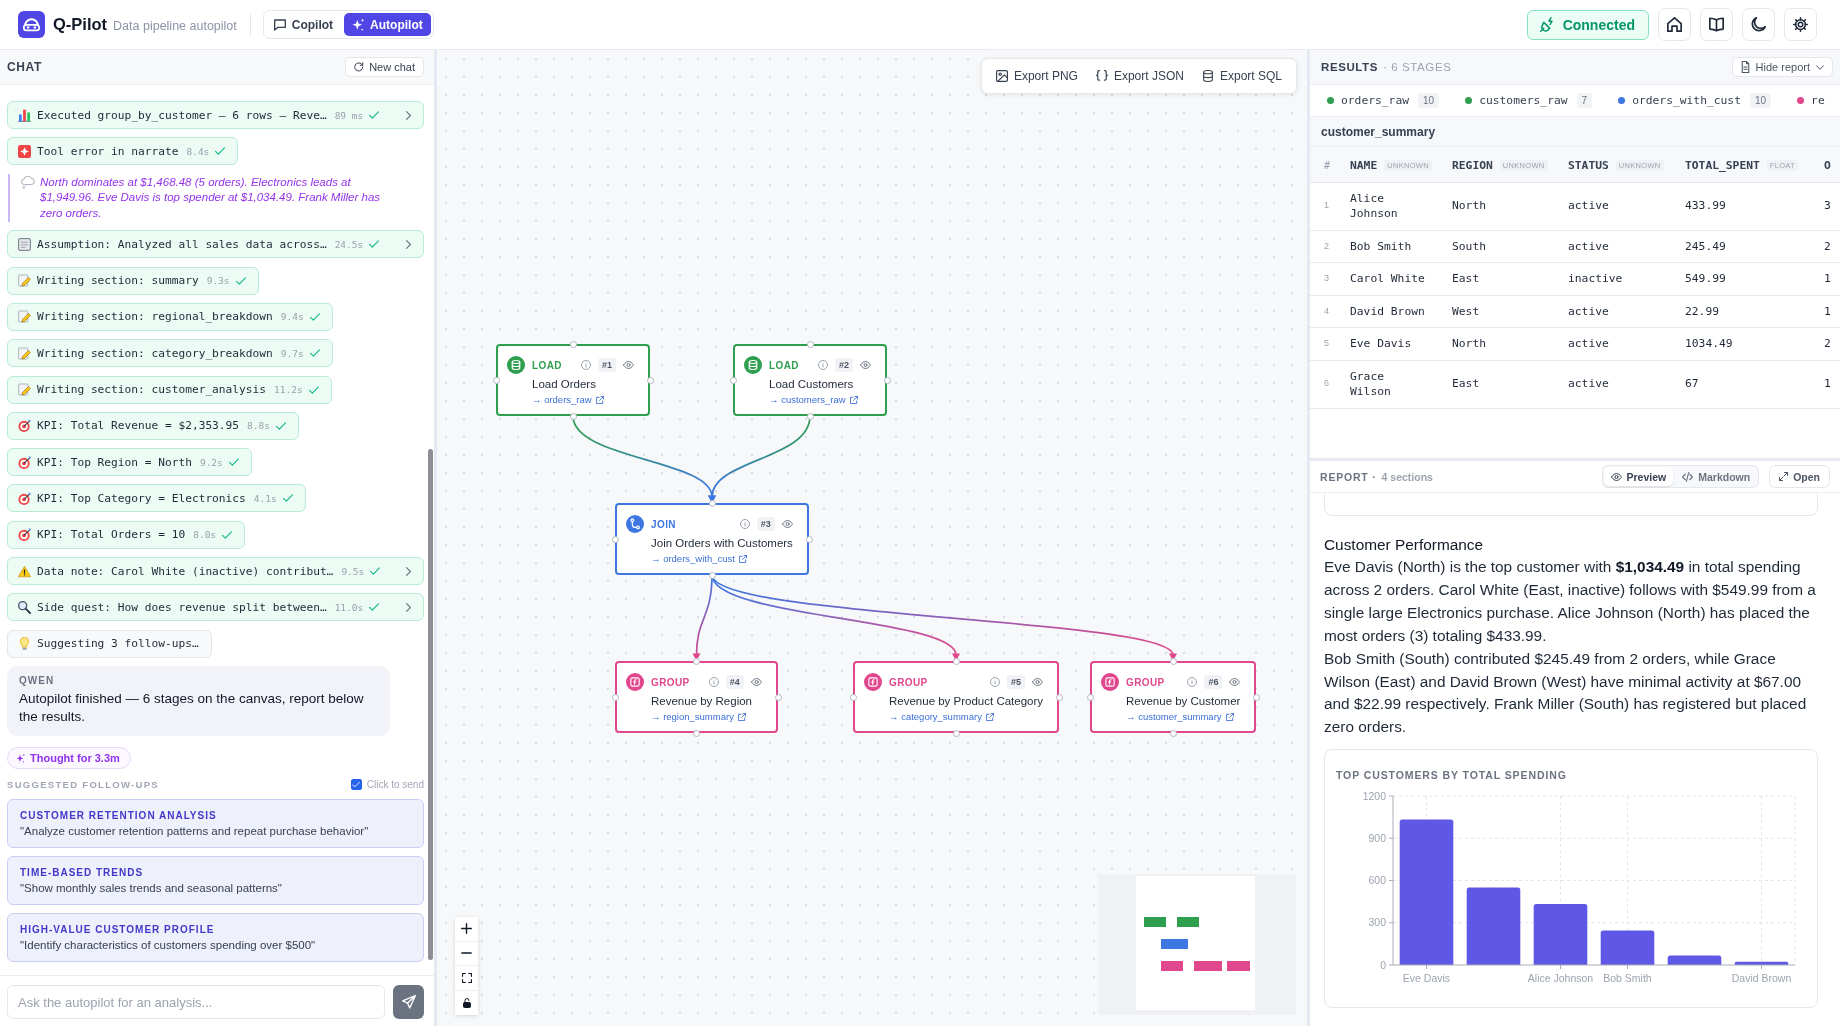 The width and height of the screenshot is (1840, 1026). Describe the element at coordinates (1426, 978) in the screenshot. I see `x-tick-label: Eve Davis` at that location.